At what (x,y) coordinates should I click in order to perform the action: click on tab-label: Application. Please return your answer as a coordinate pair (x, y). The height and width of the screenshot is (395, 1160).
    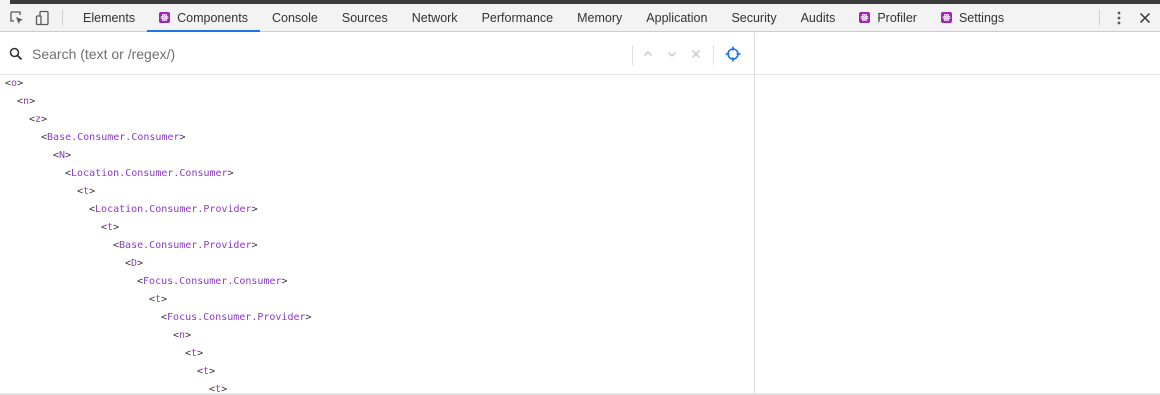
    Looking at the image, I should click on (677, 17).